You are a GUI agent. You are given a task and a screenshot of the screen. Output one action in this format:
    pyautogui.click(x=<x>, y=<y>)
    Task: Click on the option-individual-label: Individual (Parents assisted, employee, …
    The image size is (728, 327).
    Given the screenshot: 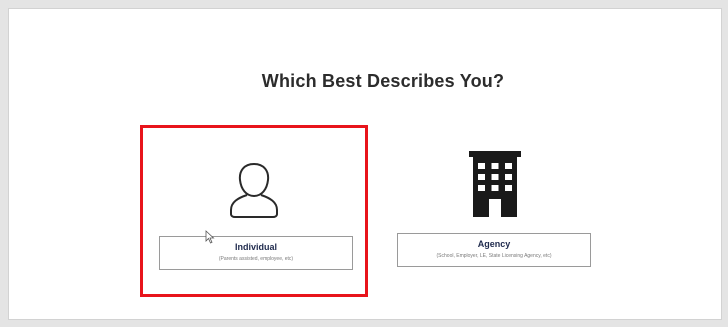 What is the action you would take?
    pyautogui.click(x=256, y=253)
    